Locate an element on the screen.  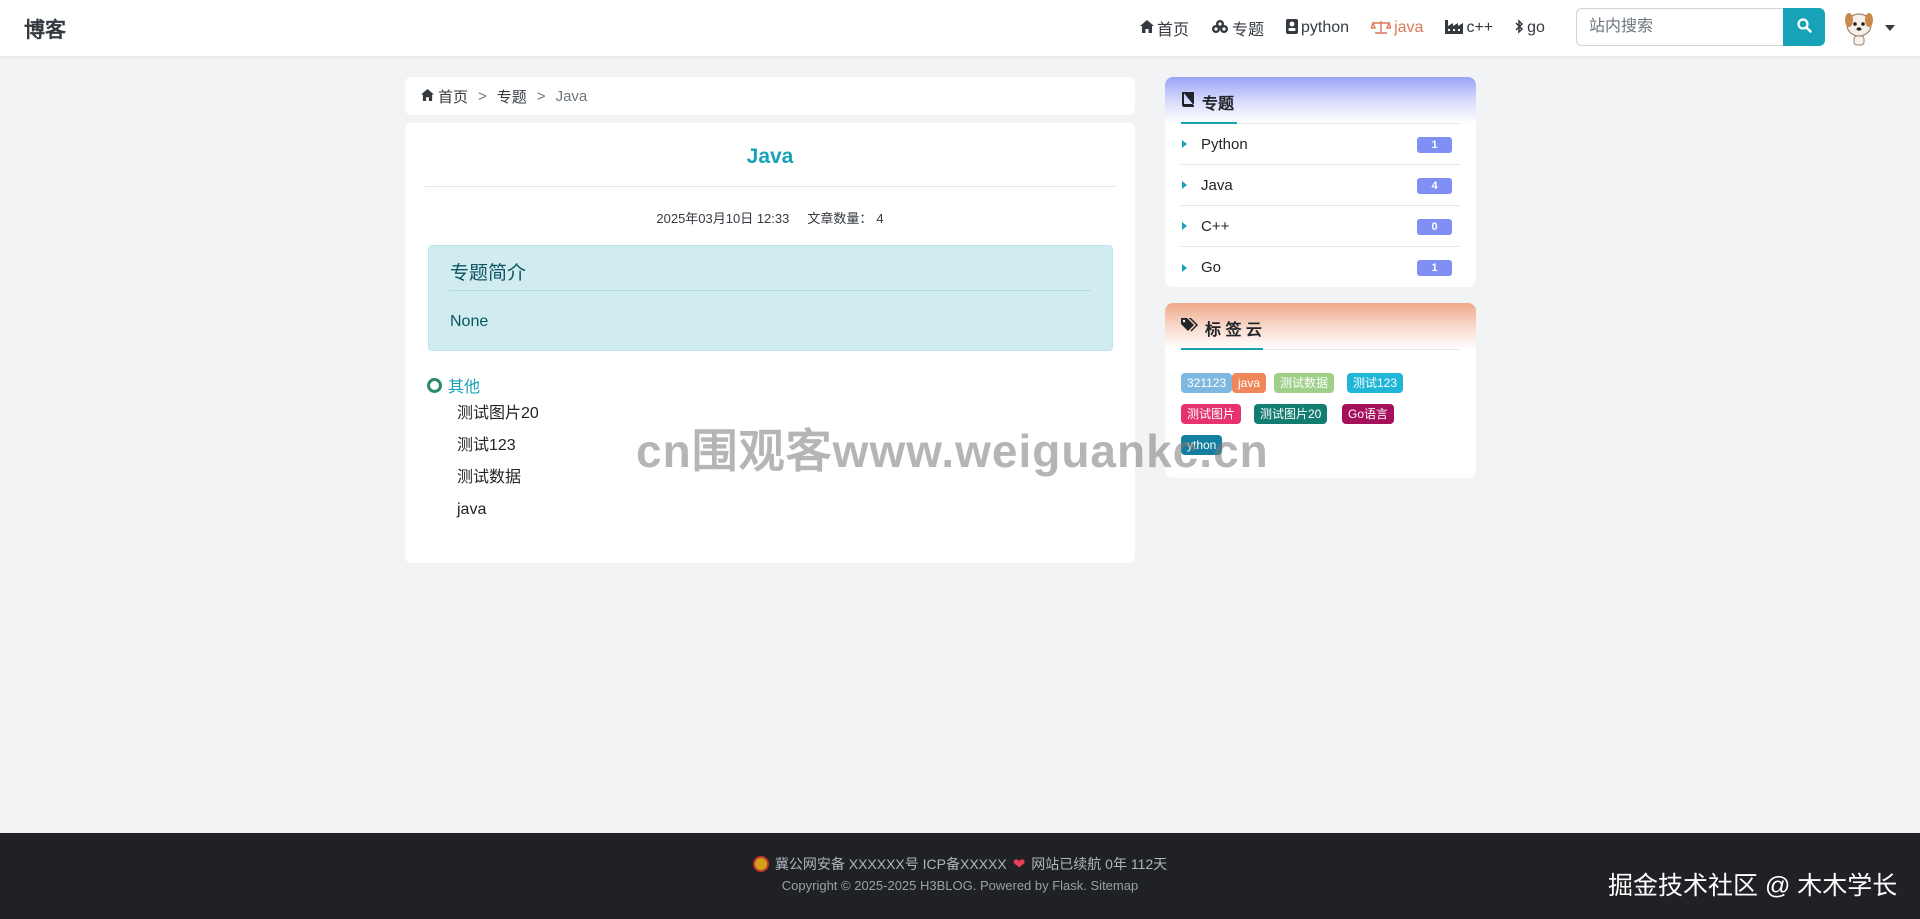
cubes-icon is located at coordinates (1220, 28).